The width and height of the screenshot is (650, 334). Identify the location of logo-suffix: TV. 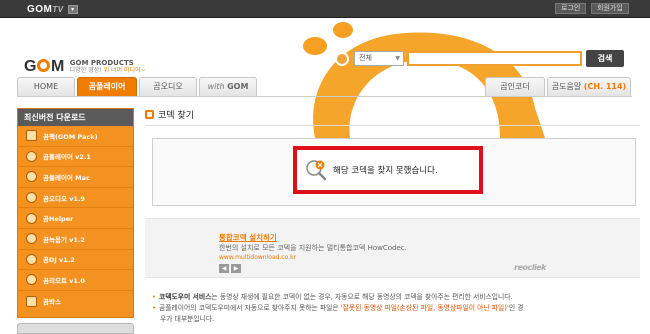
(58, 9).